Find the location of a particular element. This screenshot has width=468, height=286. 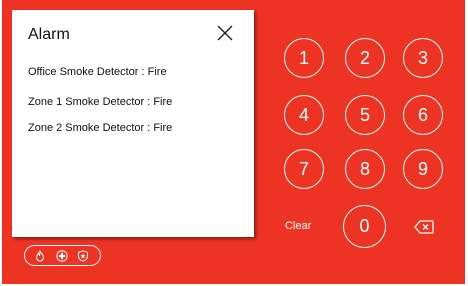

backspace-icon is located at coordinates (424, 227).